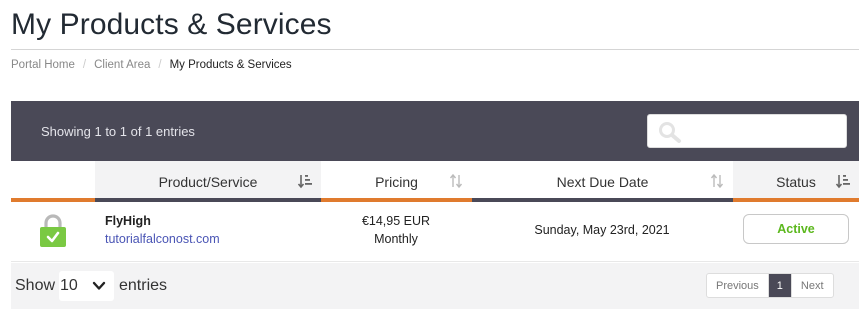 Image resolution: width=867 pixels, height=326 pixels. What do you see at coordinates (143, 285) in the screenshot?
I see `entries-label: entries` at bounding box center [143, 285].